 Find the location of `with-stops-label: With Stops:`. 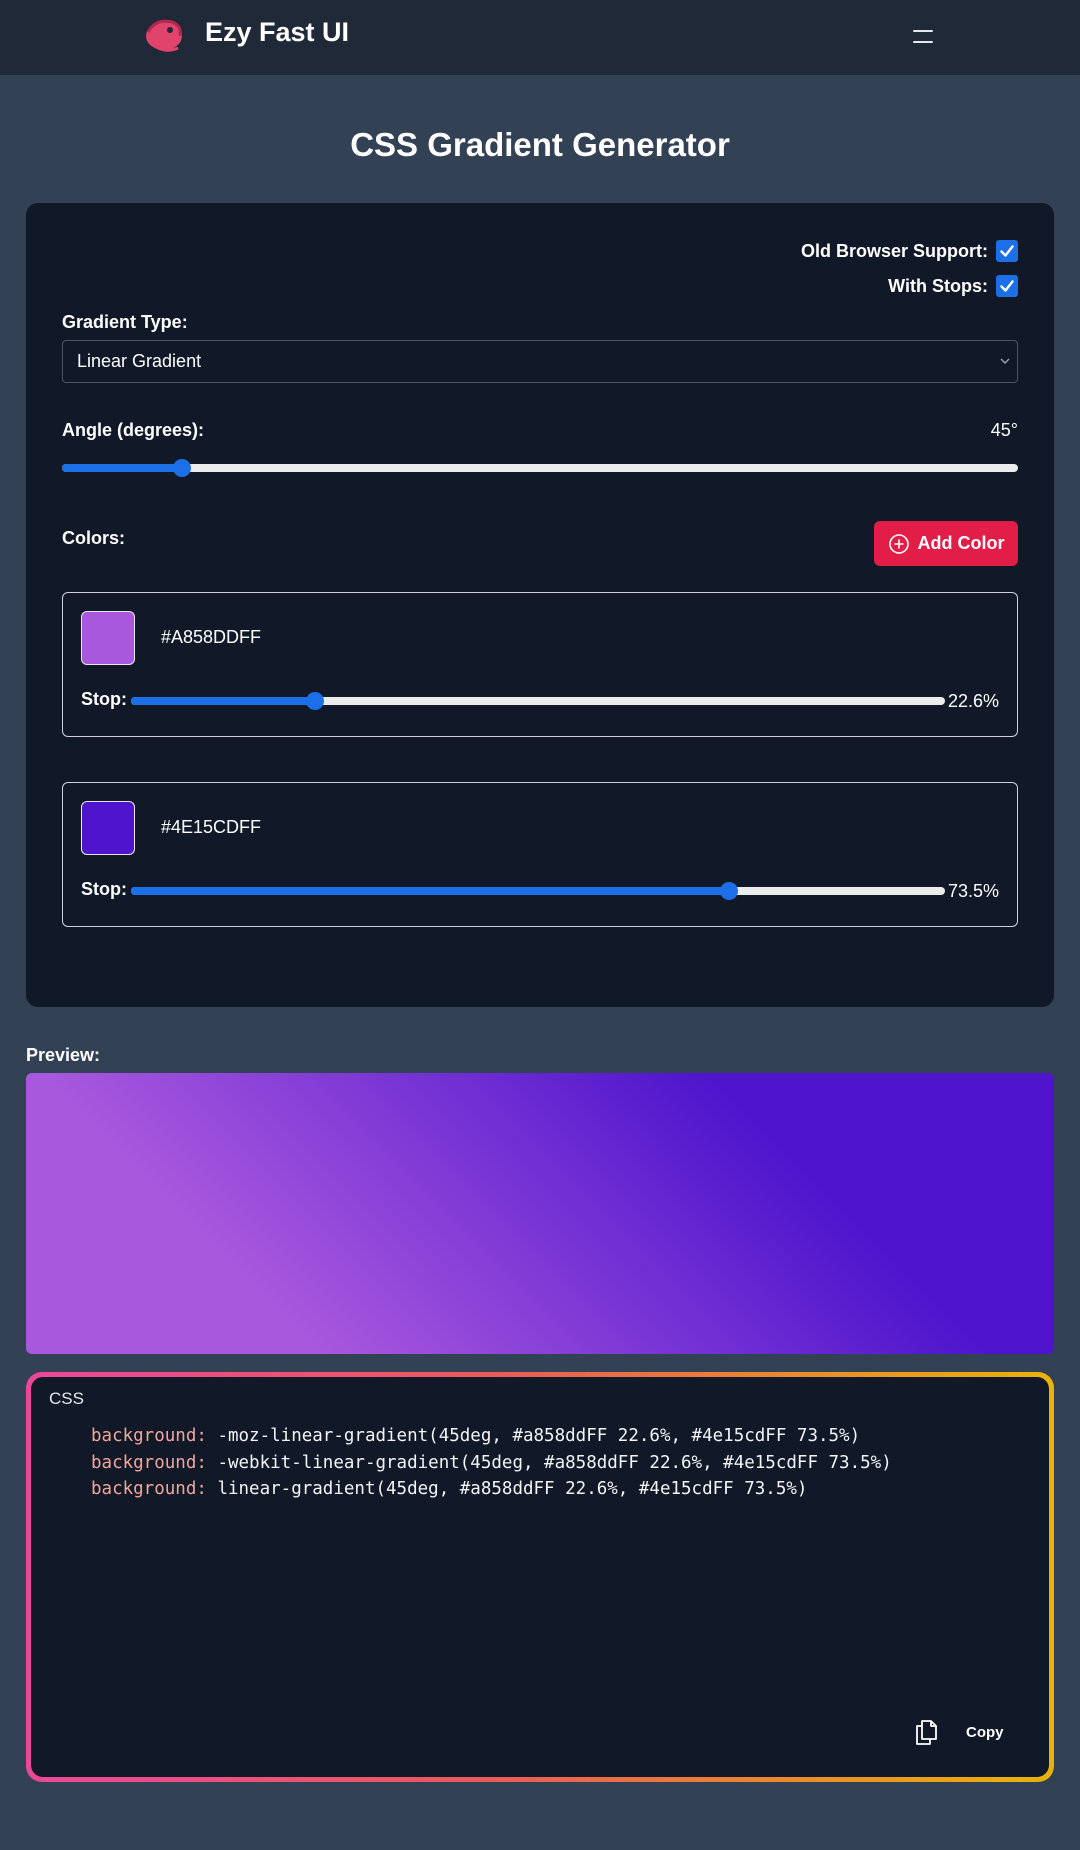

with-stops-label: With Stops: is located at coordinates (938, 285).